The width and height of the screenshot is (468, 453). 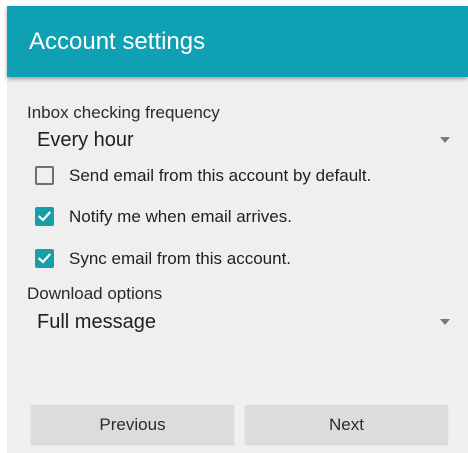 I want to click on inbox-frequency-value: Every hour, so click(x=85, y=140).